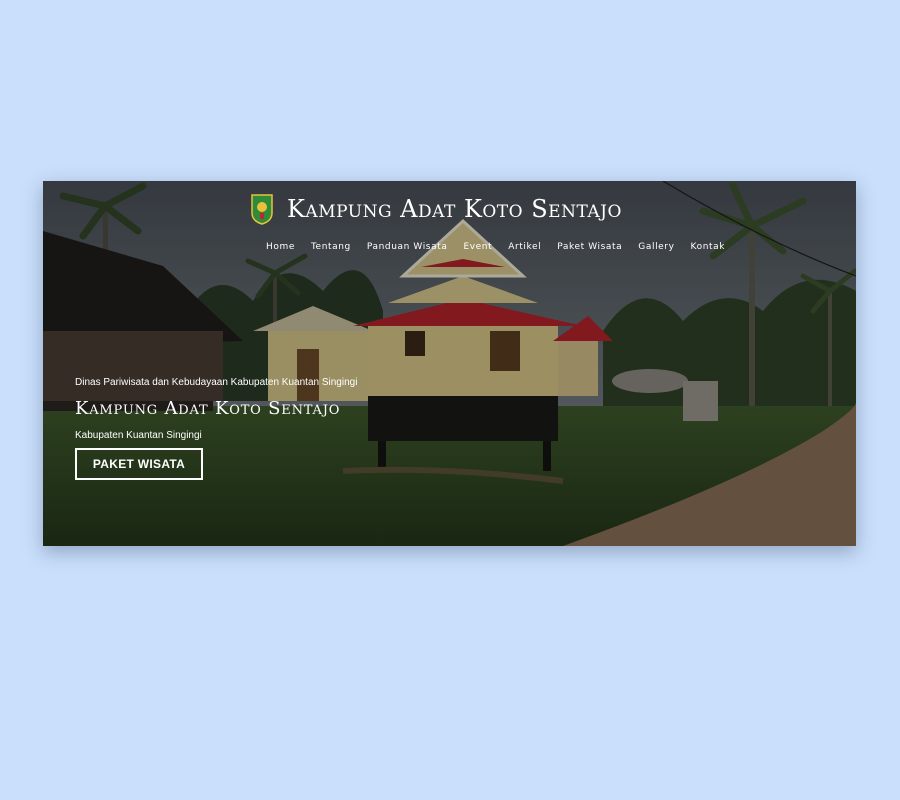  Describe the element at coordinates (331, 247) in the screenshot. I see `nav-tentang: Tentang` at that location.